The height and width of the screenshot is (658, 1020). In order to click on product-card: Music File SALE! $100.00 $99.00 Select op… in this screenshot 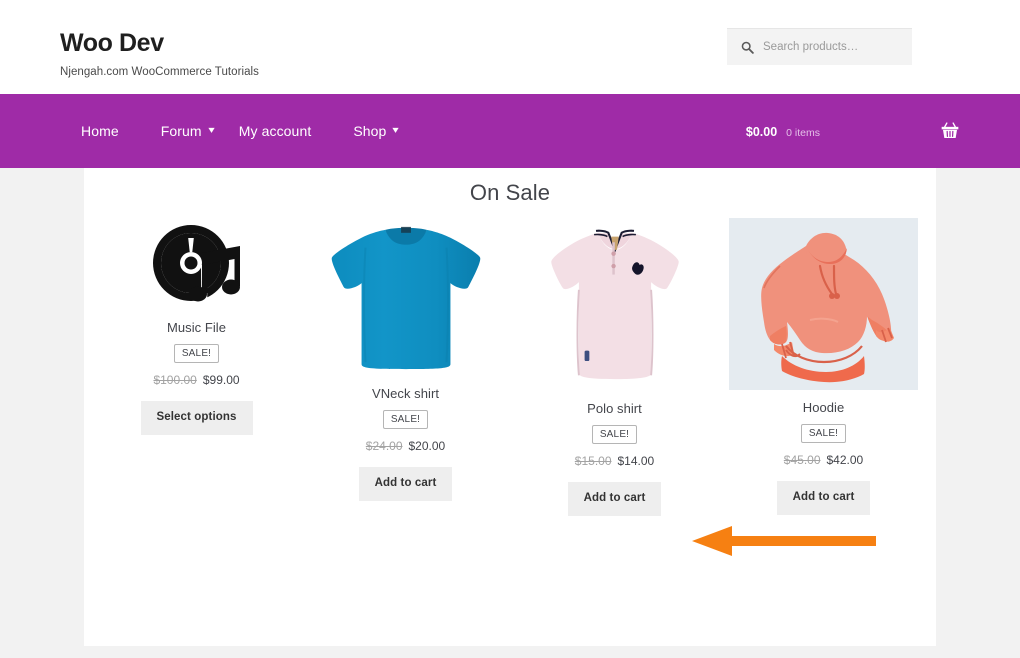, I will do `click(196, 326)`.